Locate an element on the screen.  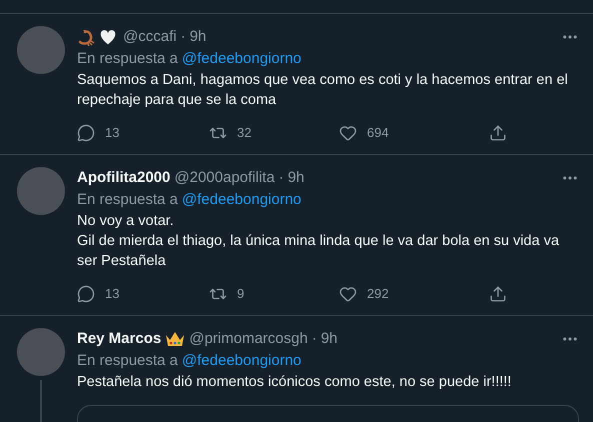
crown-icon is located at coordinates (175, 339).